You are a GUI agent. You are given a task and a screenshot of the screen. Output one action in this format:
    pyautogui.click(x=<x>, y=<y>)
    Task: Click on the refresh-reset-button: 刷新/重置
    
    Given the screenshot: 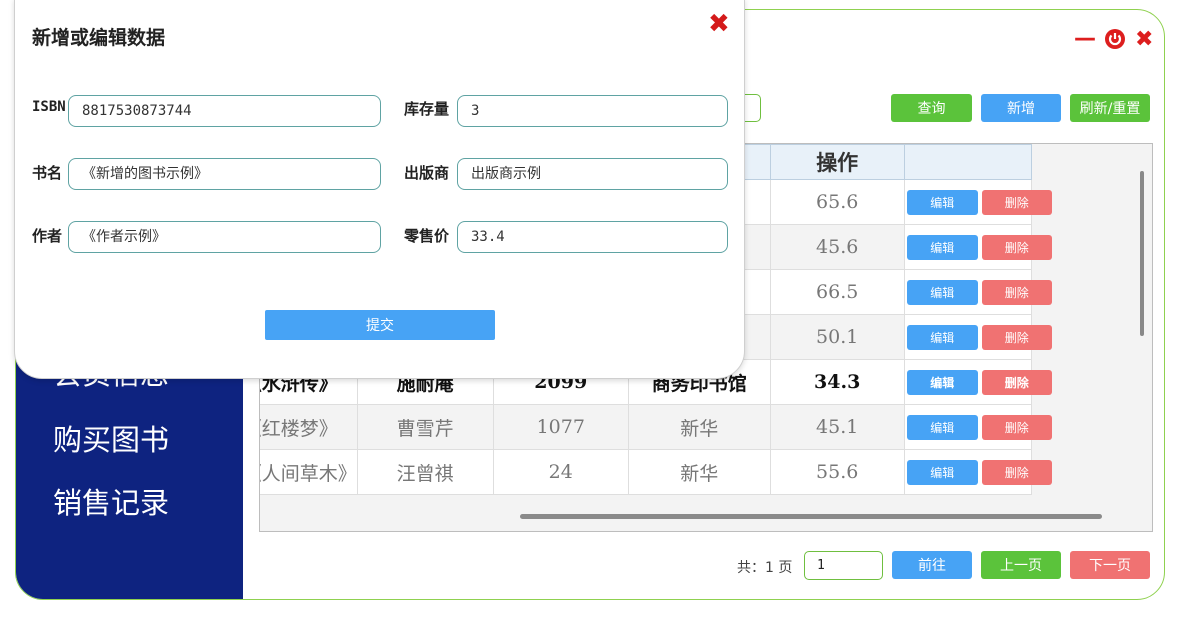 What is the action you would take?
    pyautogui.click(x=1110, y=108)
    